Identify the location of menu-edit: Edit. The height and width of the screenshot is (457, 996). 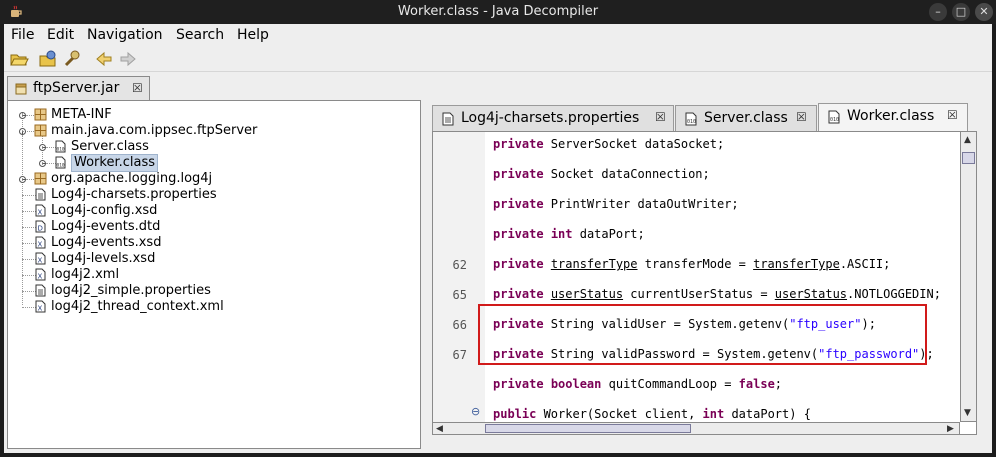
(60, 35).